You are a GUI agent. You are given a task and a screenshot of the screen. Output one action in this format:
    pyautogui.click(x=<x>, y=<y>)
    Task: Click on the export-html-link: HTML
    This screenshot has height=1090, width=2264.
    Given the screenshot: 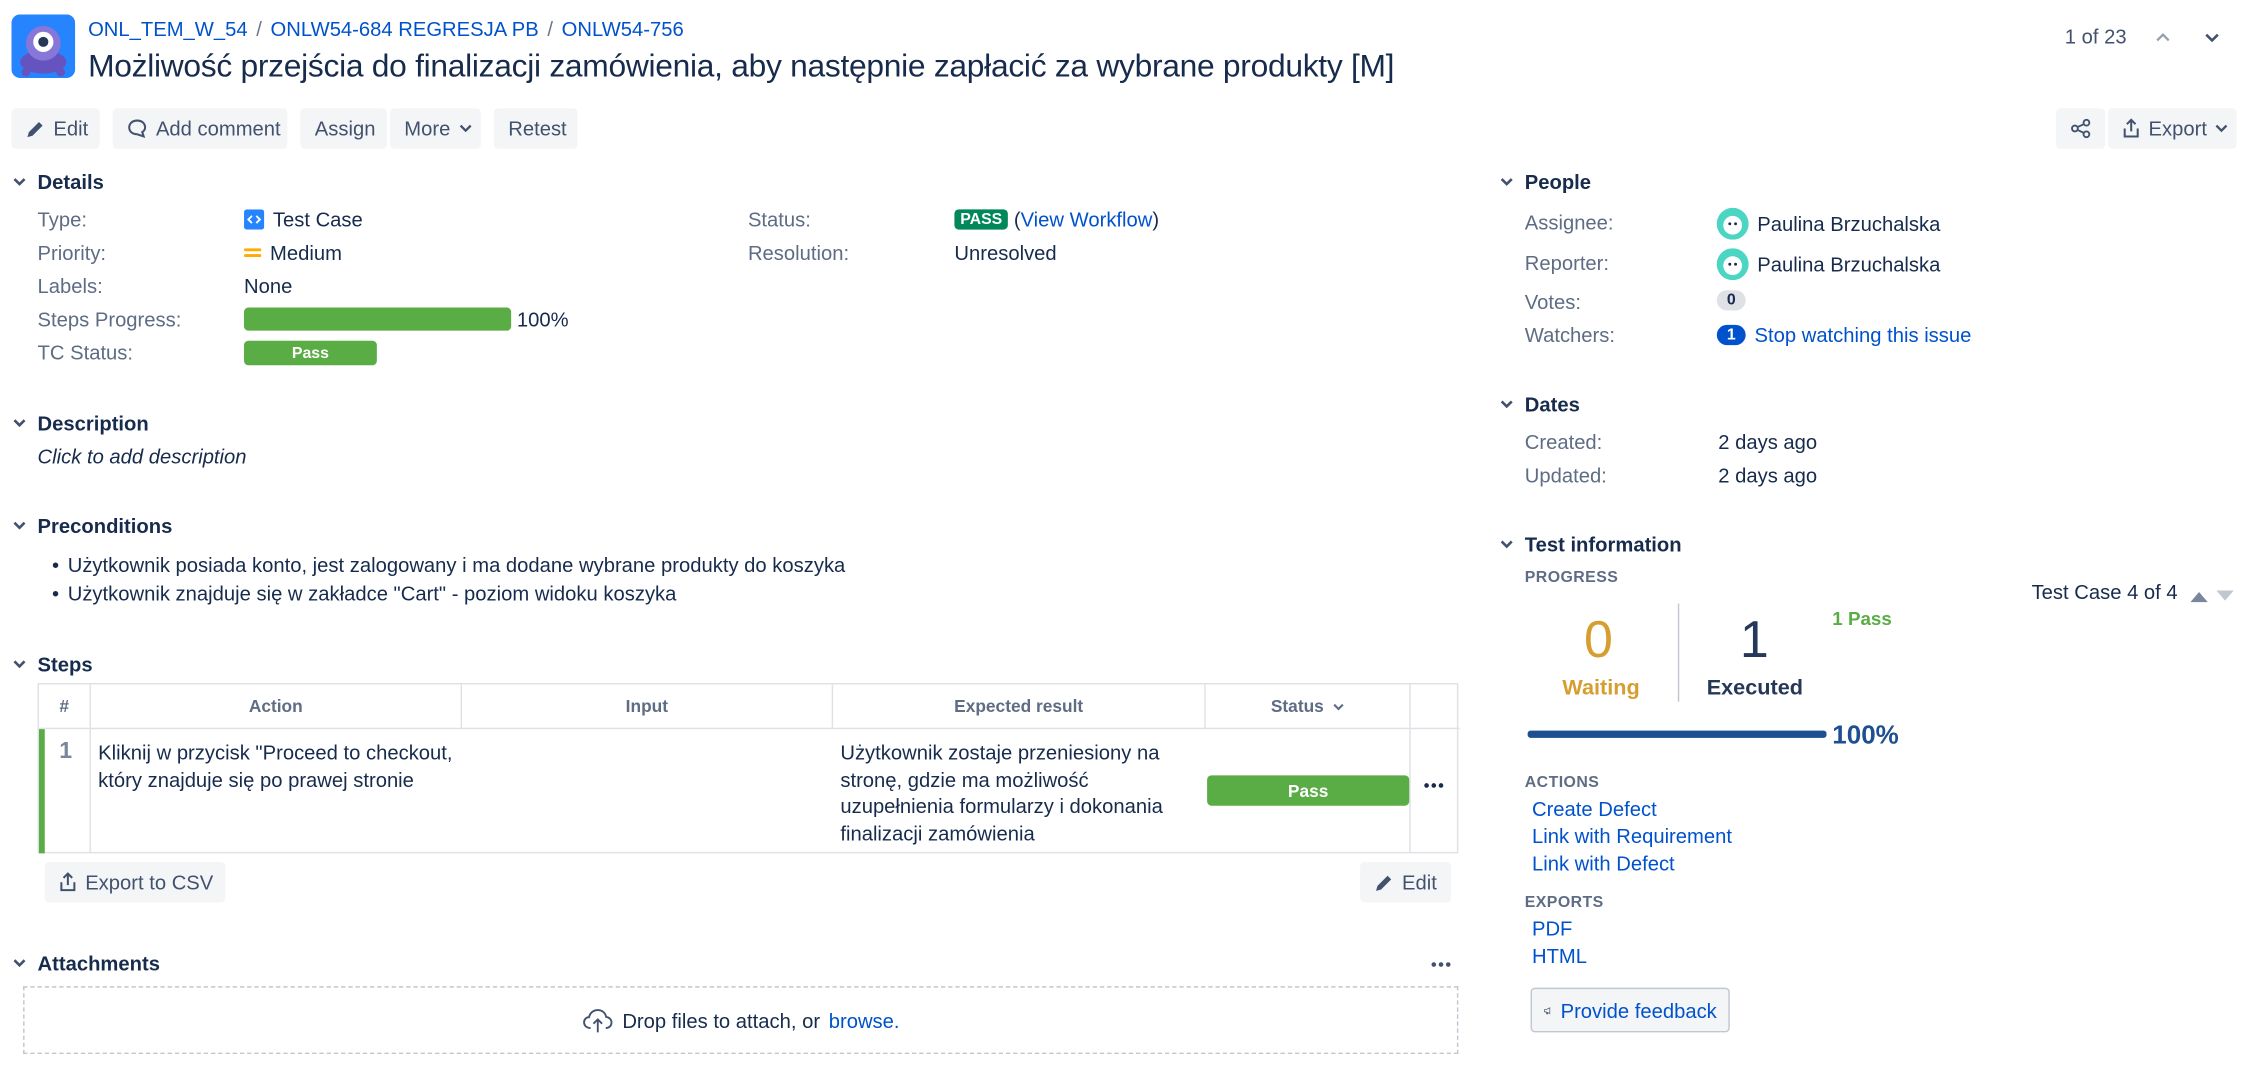 What is the action you would take?
    pyautogui.click(x=1559, y=955)
    